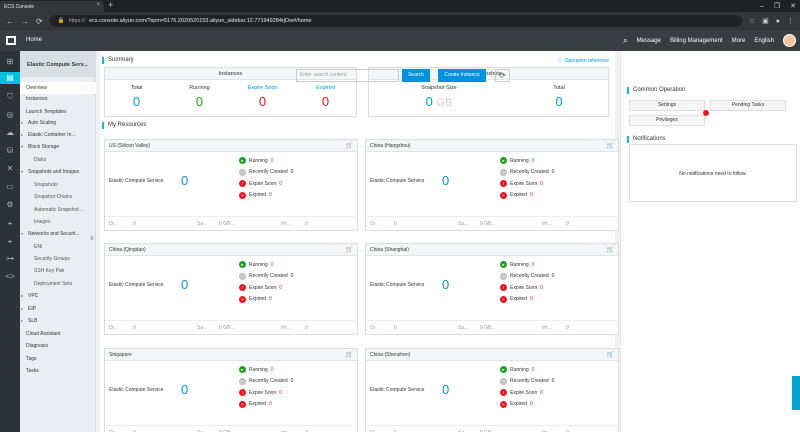 Image resolution: width=800 pixels, height=432 pixels. I want to click on menu-item: ▾ Snapshots and Images, so click(58, 172).